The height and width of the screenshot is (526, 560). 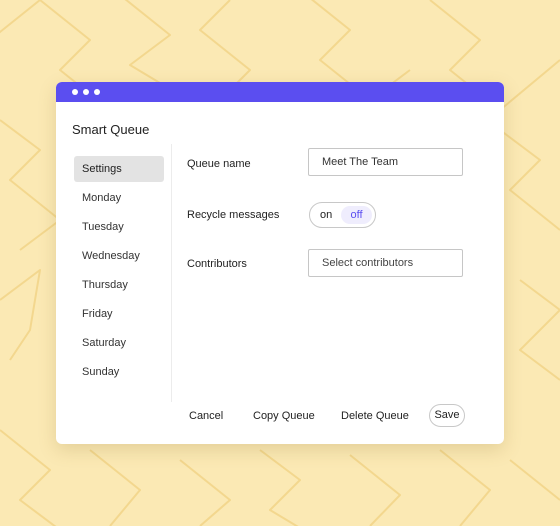 What do you see at coordinates (326, 215) in the screenshot?
I see `toggle-on-option: on` at bounding box center [326, 215].